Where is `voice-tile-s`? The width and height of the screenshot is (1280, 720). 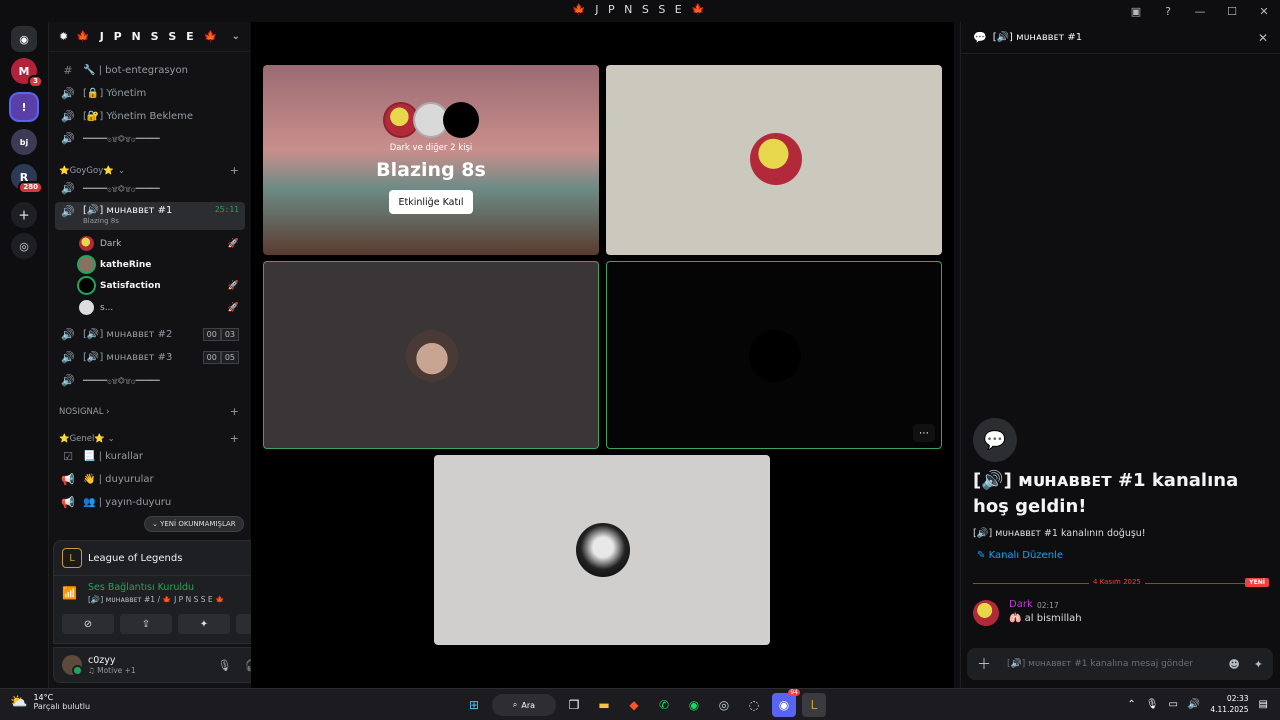
voice-tile-s is located at coordinates (602, 550).